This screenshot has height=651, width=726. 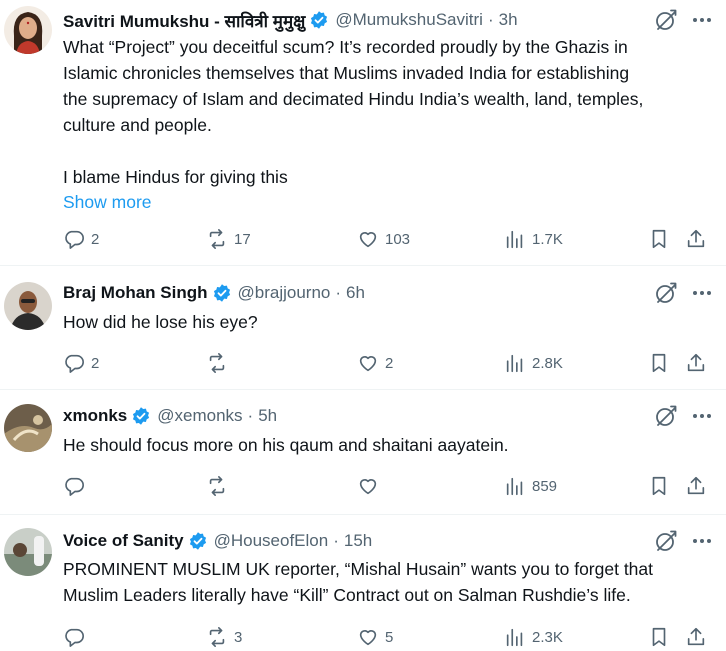 What do you see at coordinates (271, 541) in the screenshot?
I see `handle: @HouseofElon` at bounding box center [271, 541].